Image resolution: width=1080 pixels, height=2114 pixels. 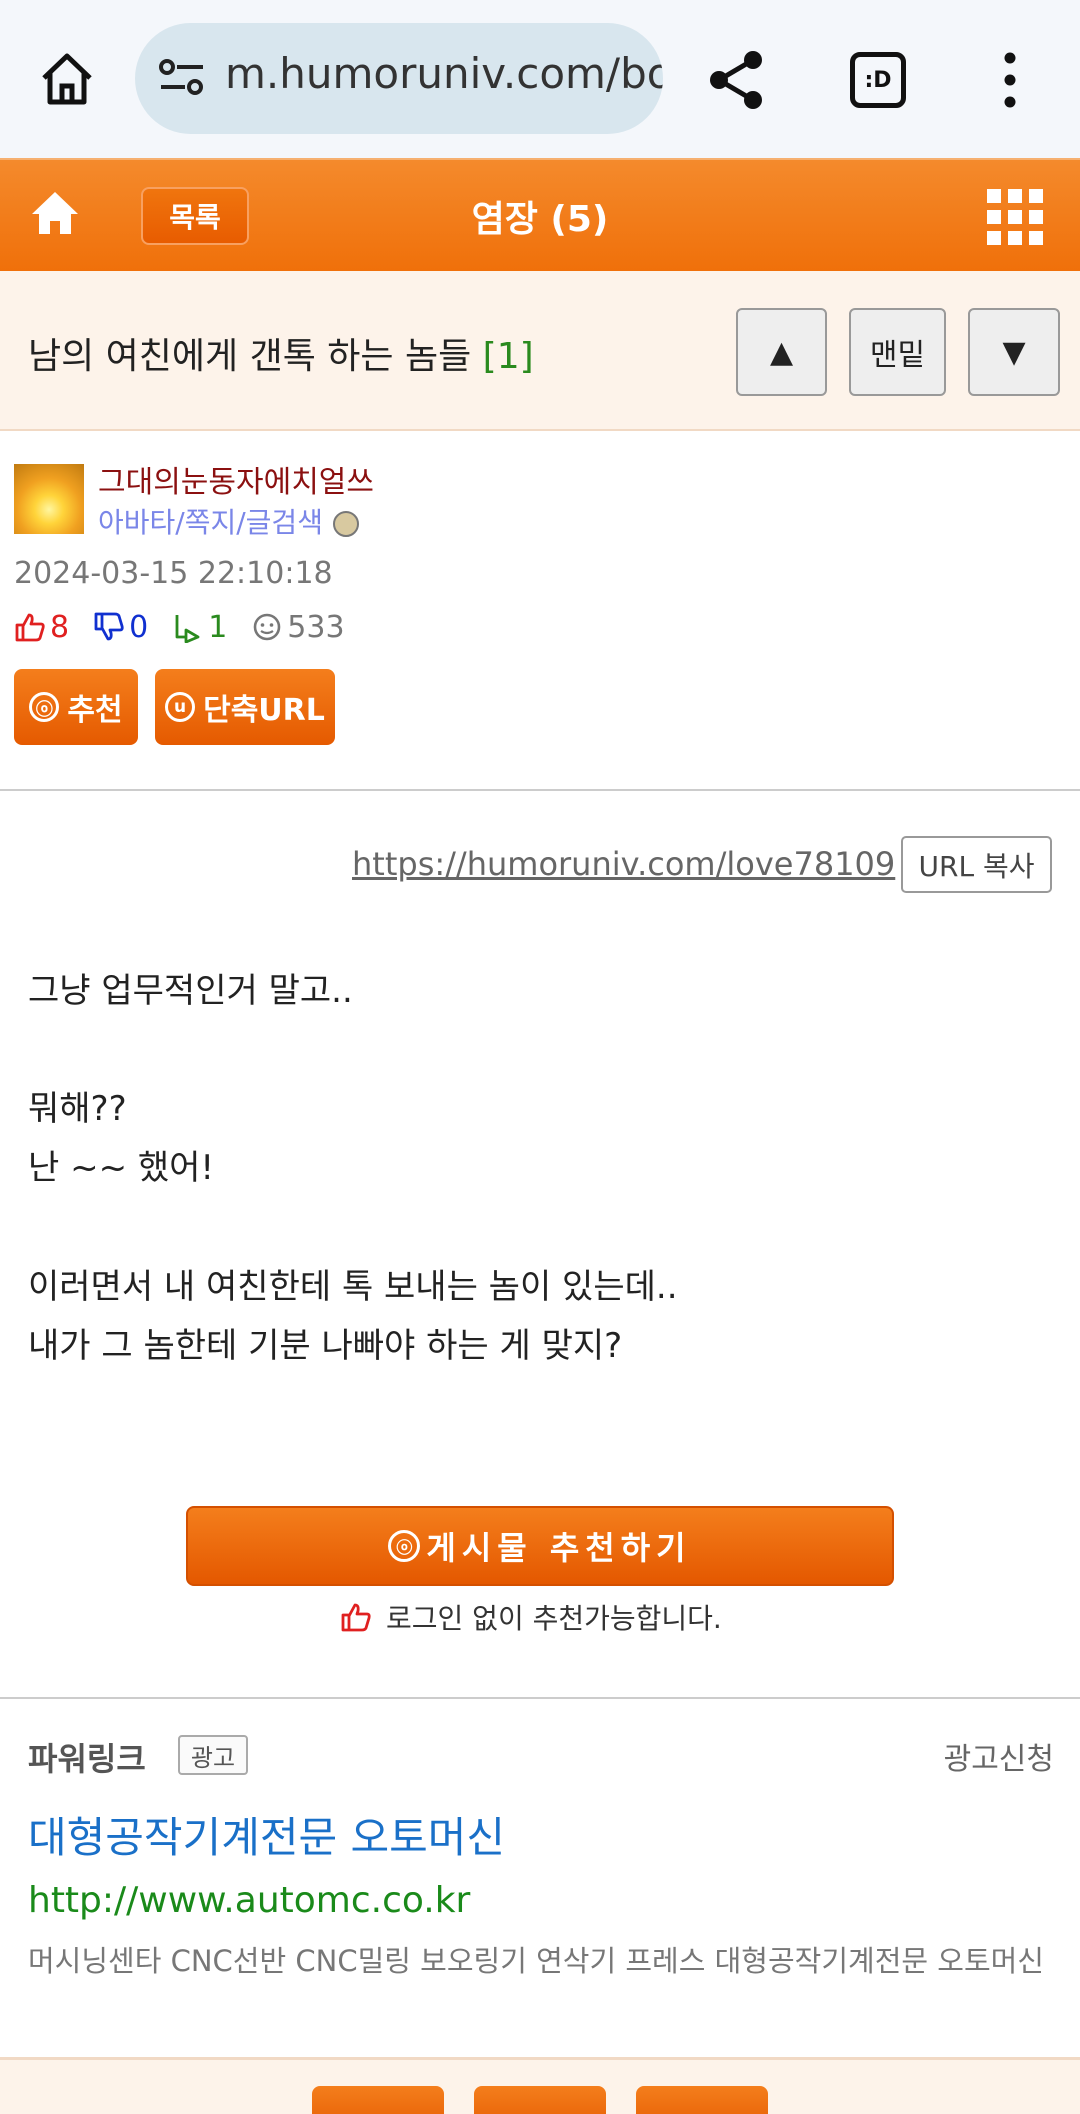 I want to click on no-login-text: 로그인 없이 추천가능합니다., so click(x=554, y=1618).